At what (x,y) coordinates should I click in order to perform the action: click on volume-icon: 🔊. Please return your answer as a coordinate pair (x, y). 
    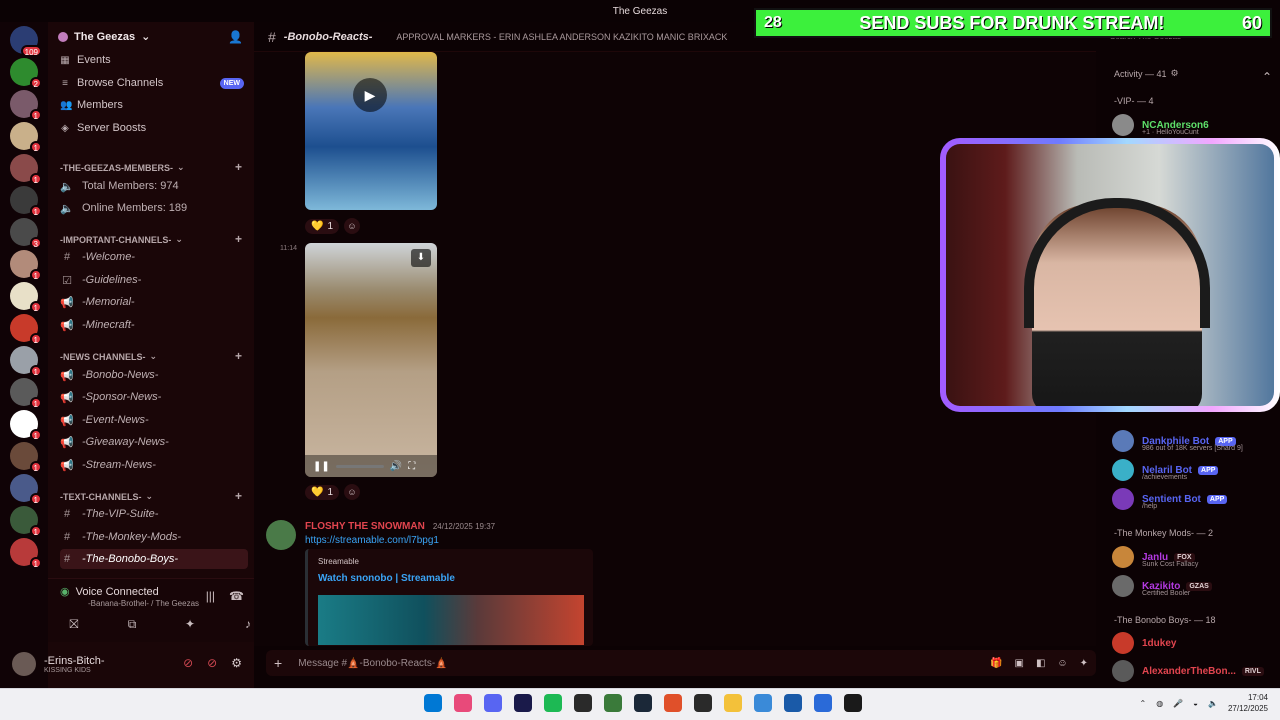
    Looking at the image, I should click on (396, 466).